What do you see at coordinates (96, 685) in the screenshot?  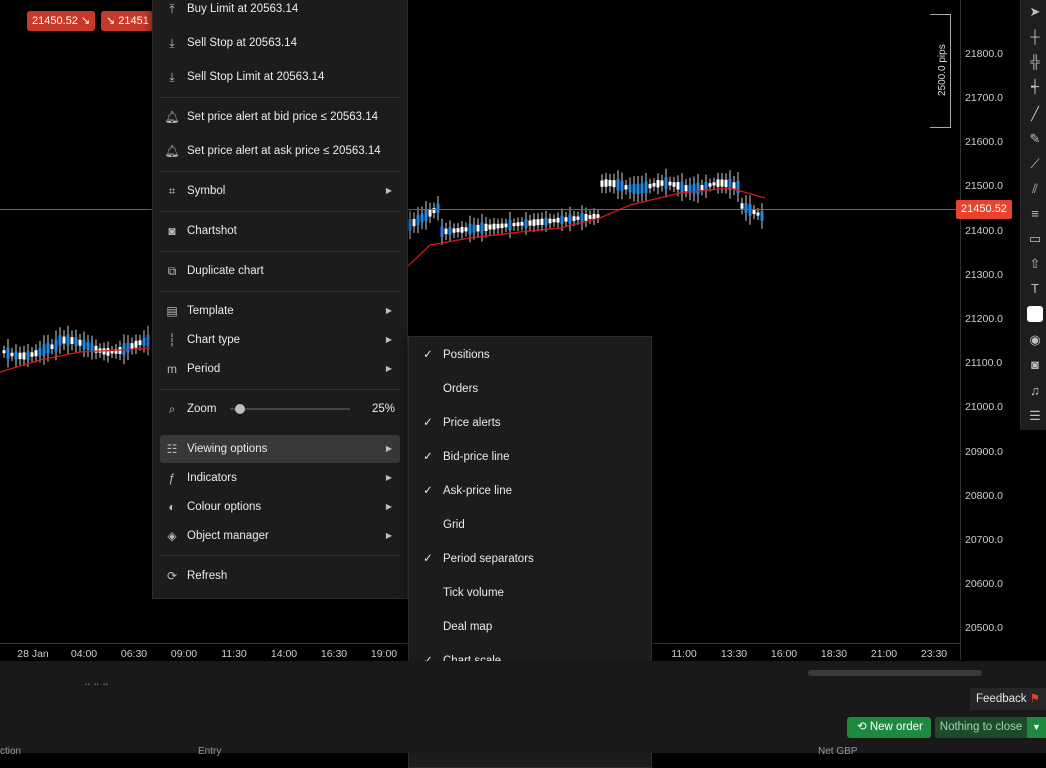 I see `resize-handle-icon: ⠒ ⠒ ⠒` at bounding box center [96, 685].